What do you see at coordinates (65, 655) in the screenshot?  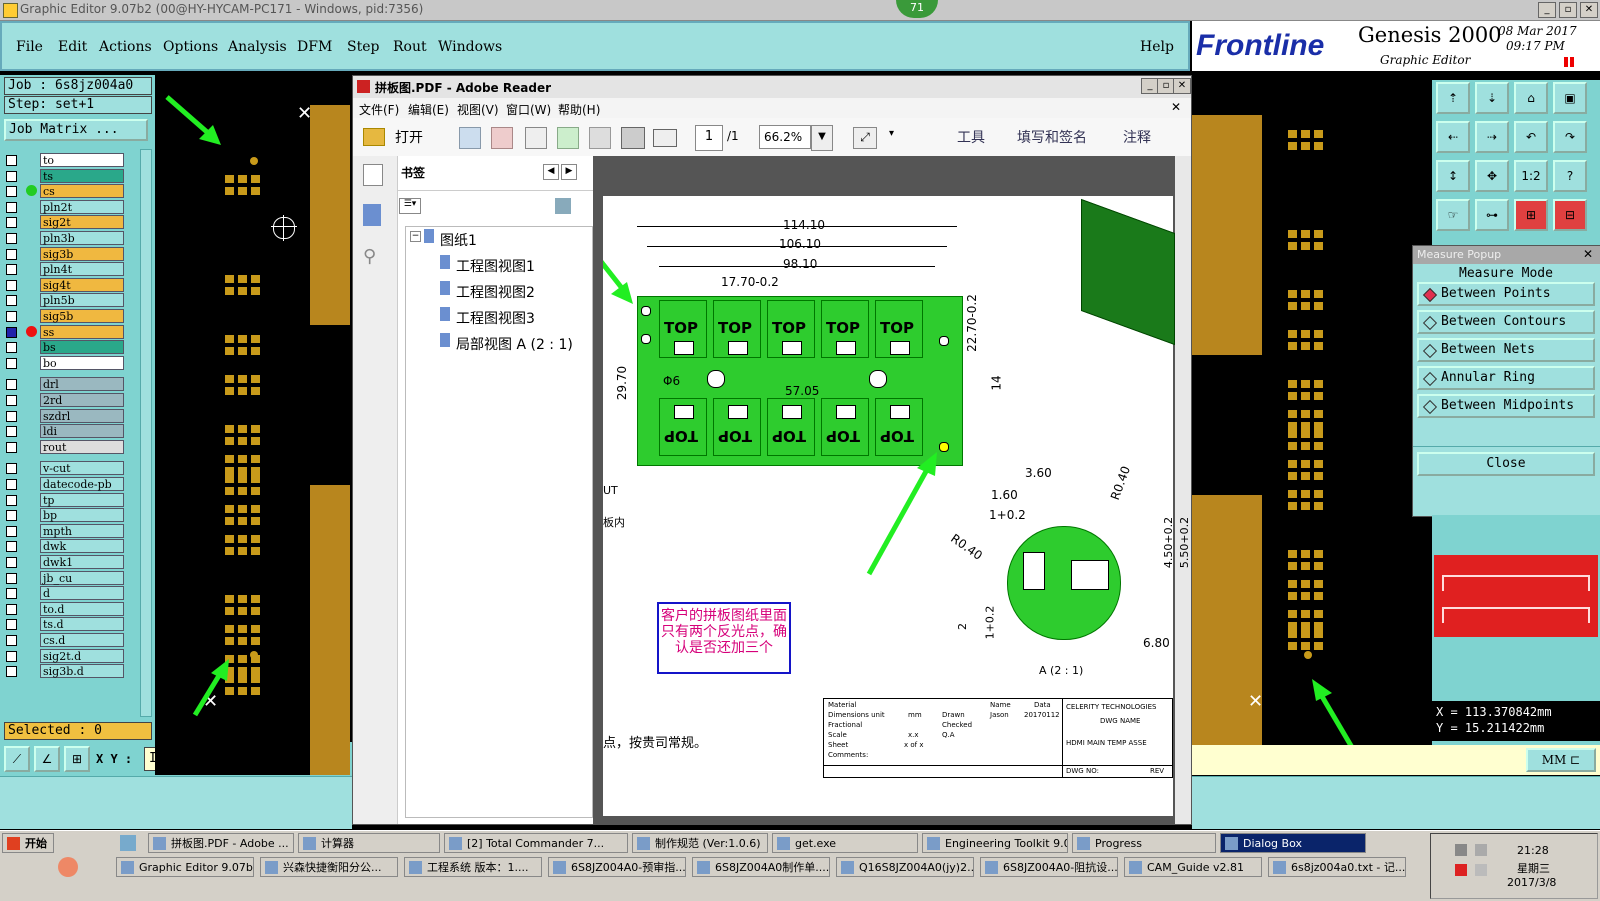 I see `layer-row: sig2t.d` at bounding box center [65, 655].